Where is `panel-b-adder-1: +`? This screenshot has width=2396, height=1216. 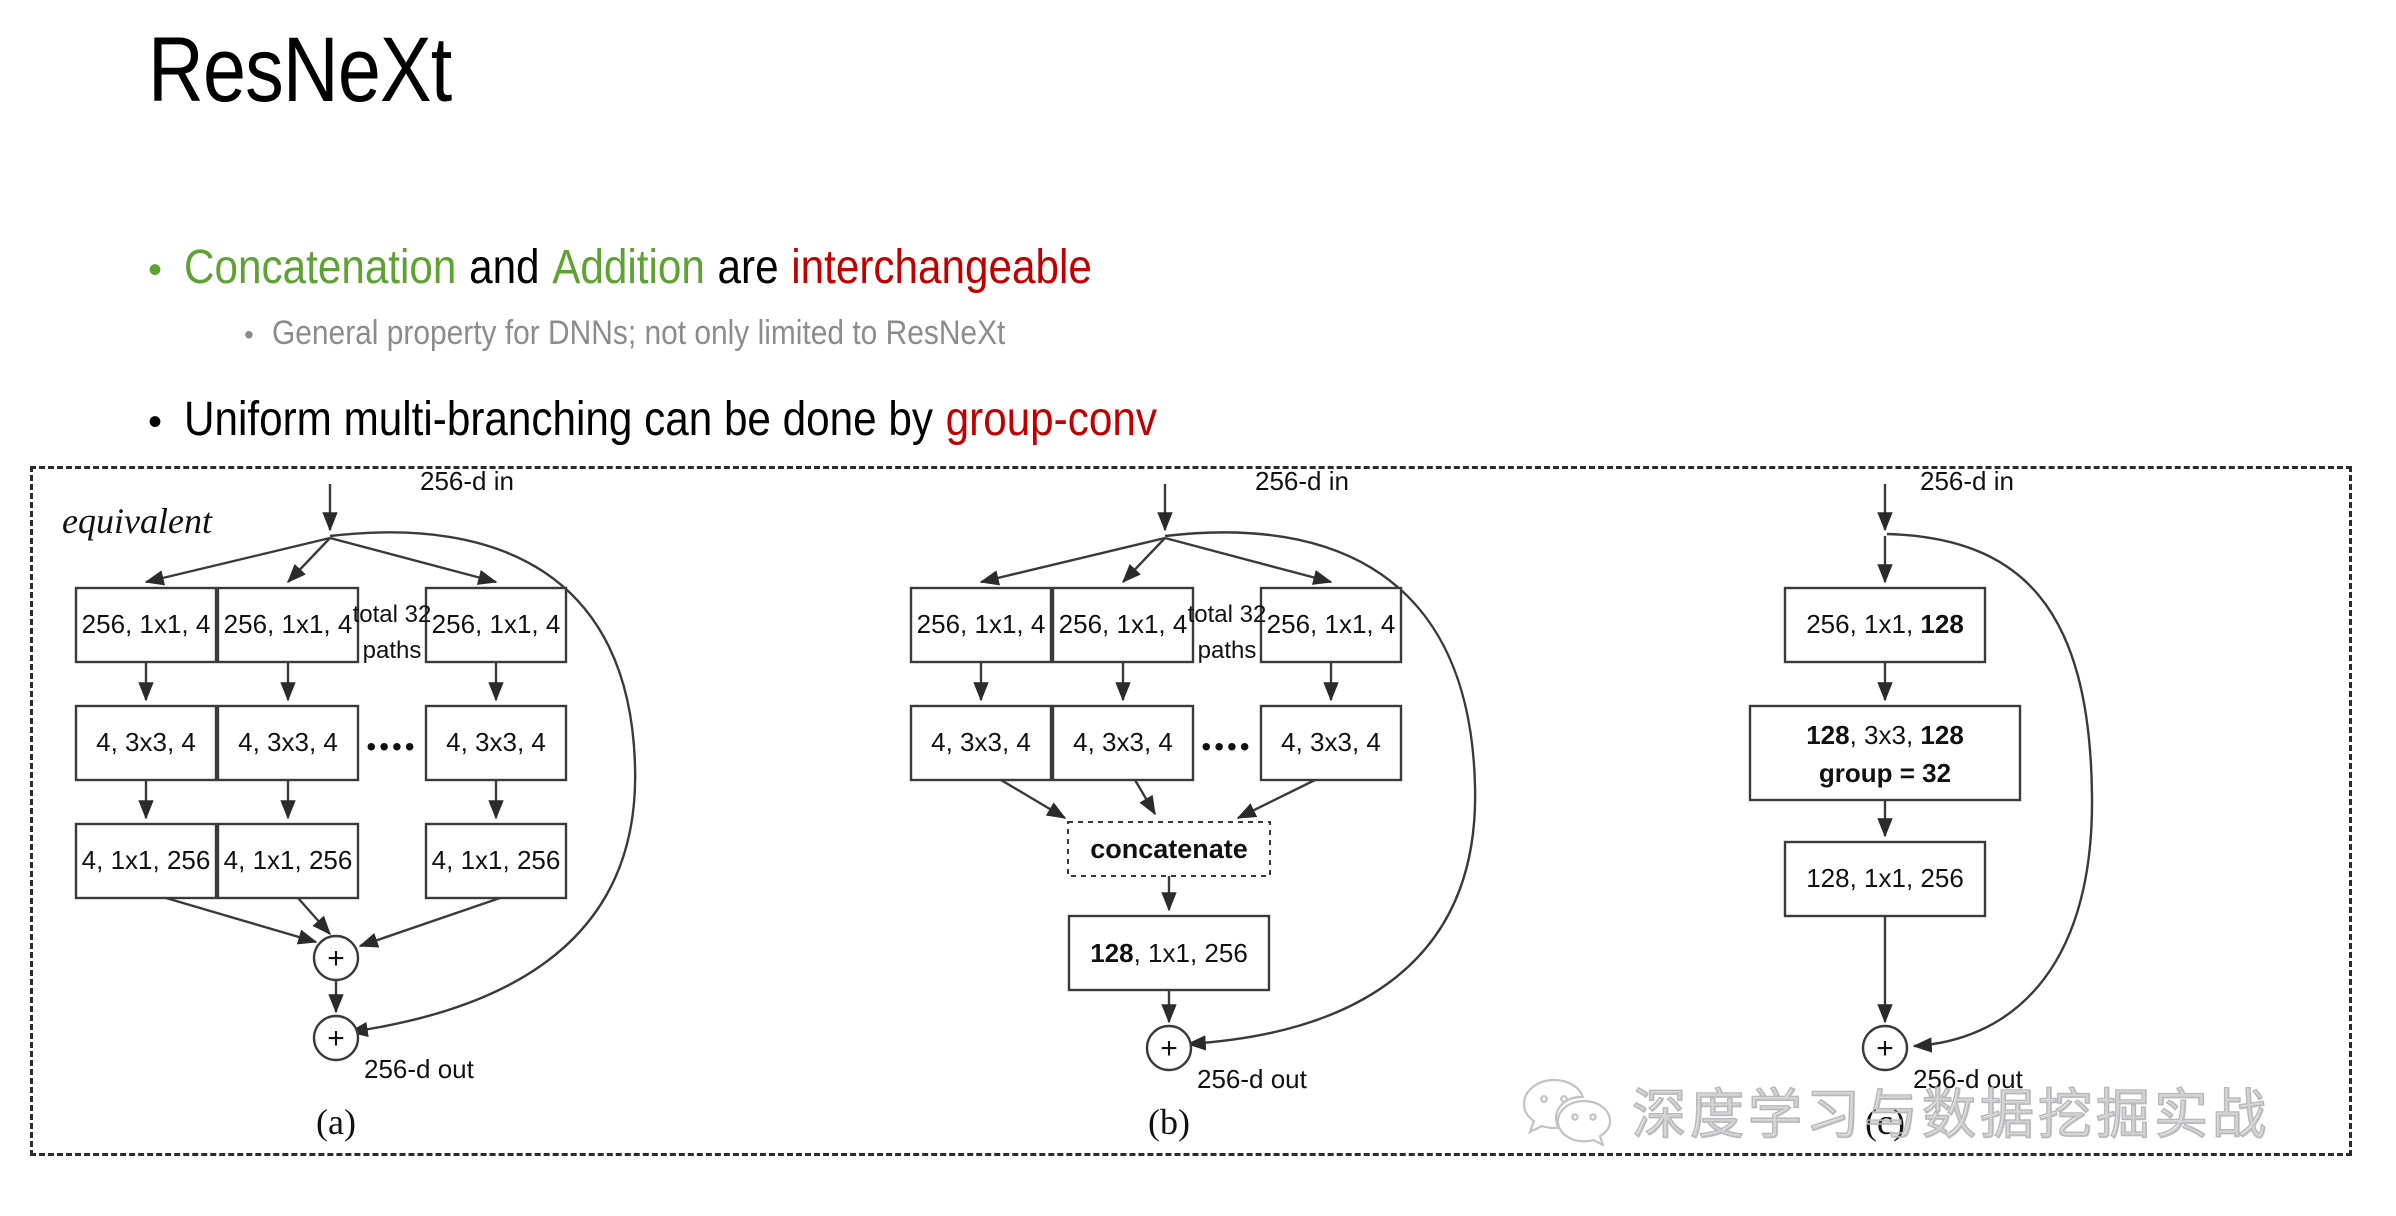
panel-b-adder-1: + is located at coordinates (1169, 1048).